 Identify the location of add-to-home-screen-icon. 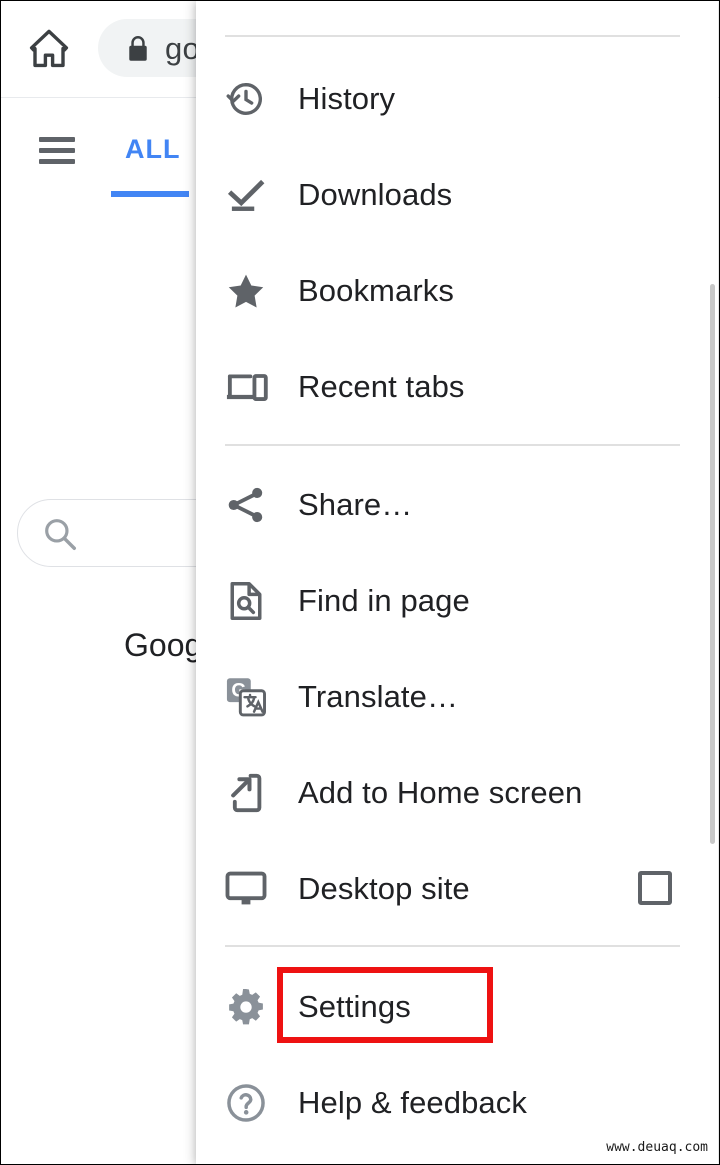
(246, 793).